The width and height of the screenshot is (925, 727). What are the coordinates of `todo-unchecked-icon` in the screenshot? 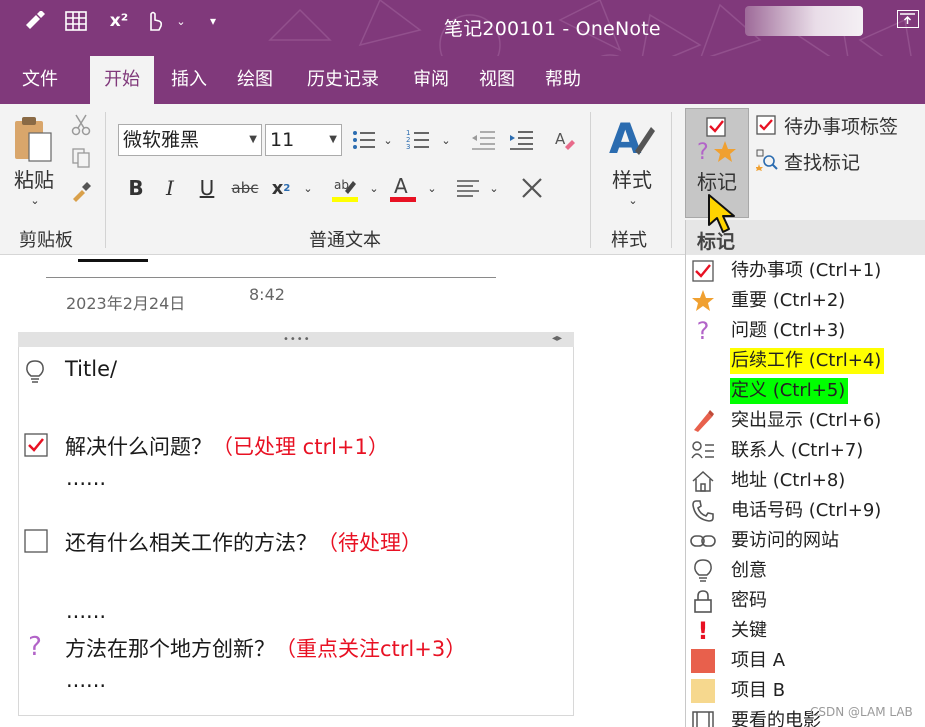 It's located at (36, 541).